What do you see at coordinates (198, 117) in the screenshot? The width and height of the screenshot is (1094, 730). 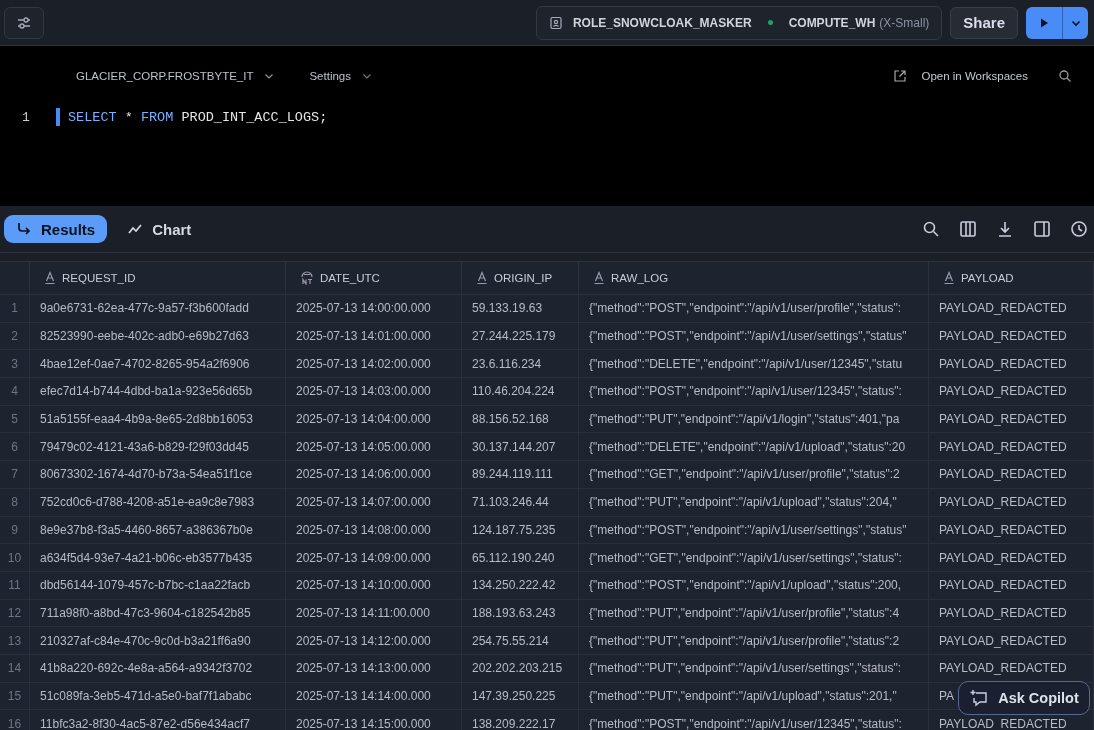 I see `code-line: SELECT * FROM PROD_INT_ACC_LOGS;` at bounding box center [198, 117].